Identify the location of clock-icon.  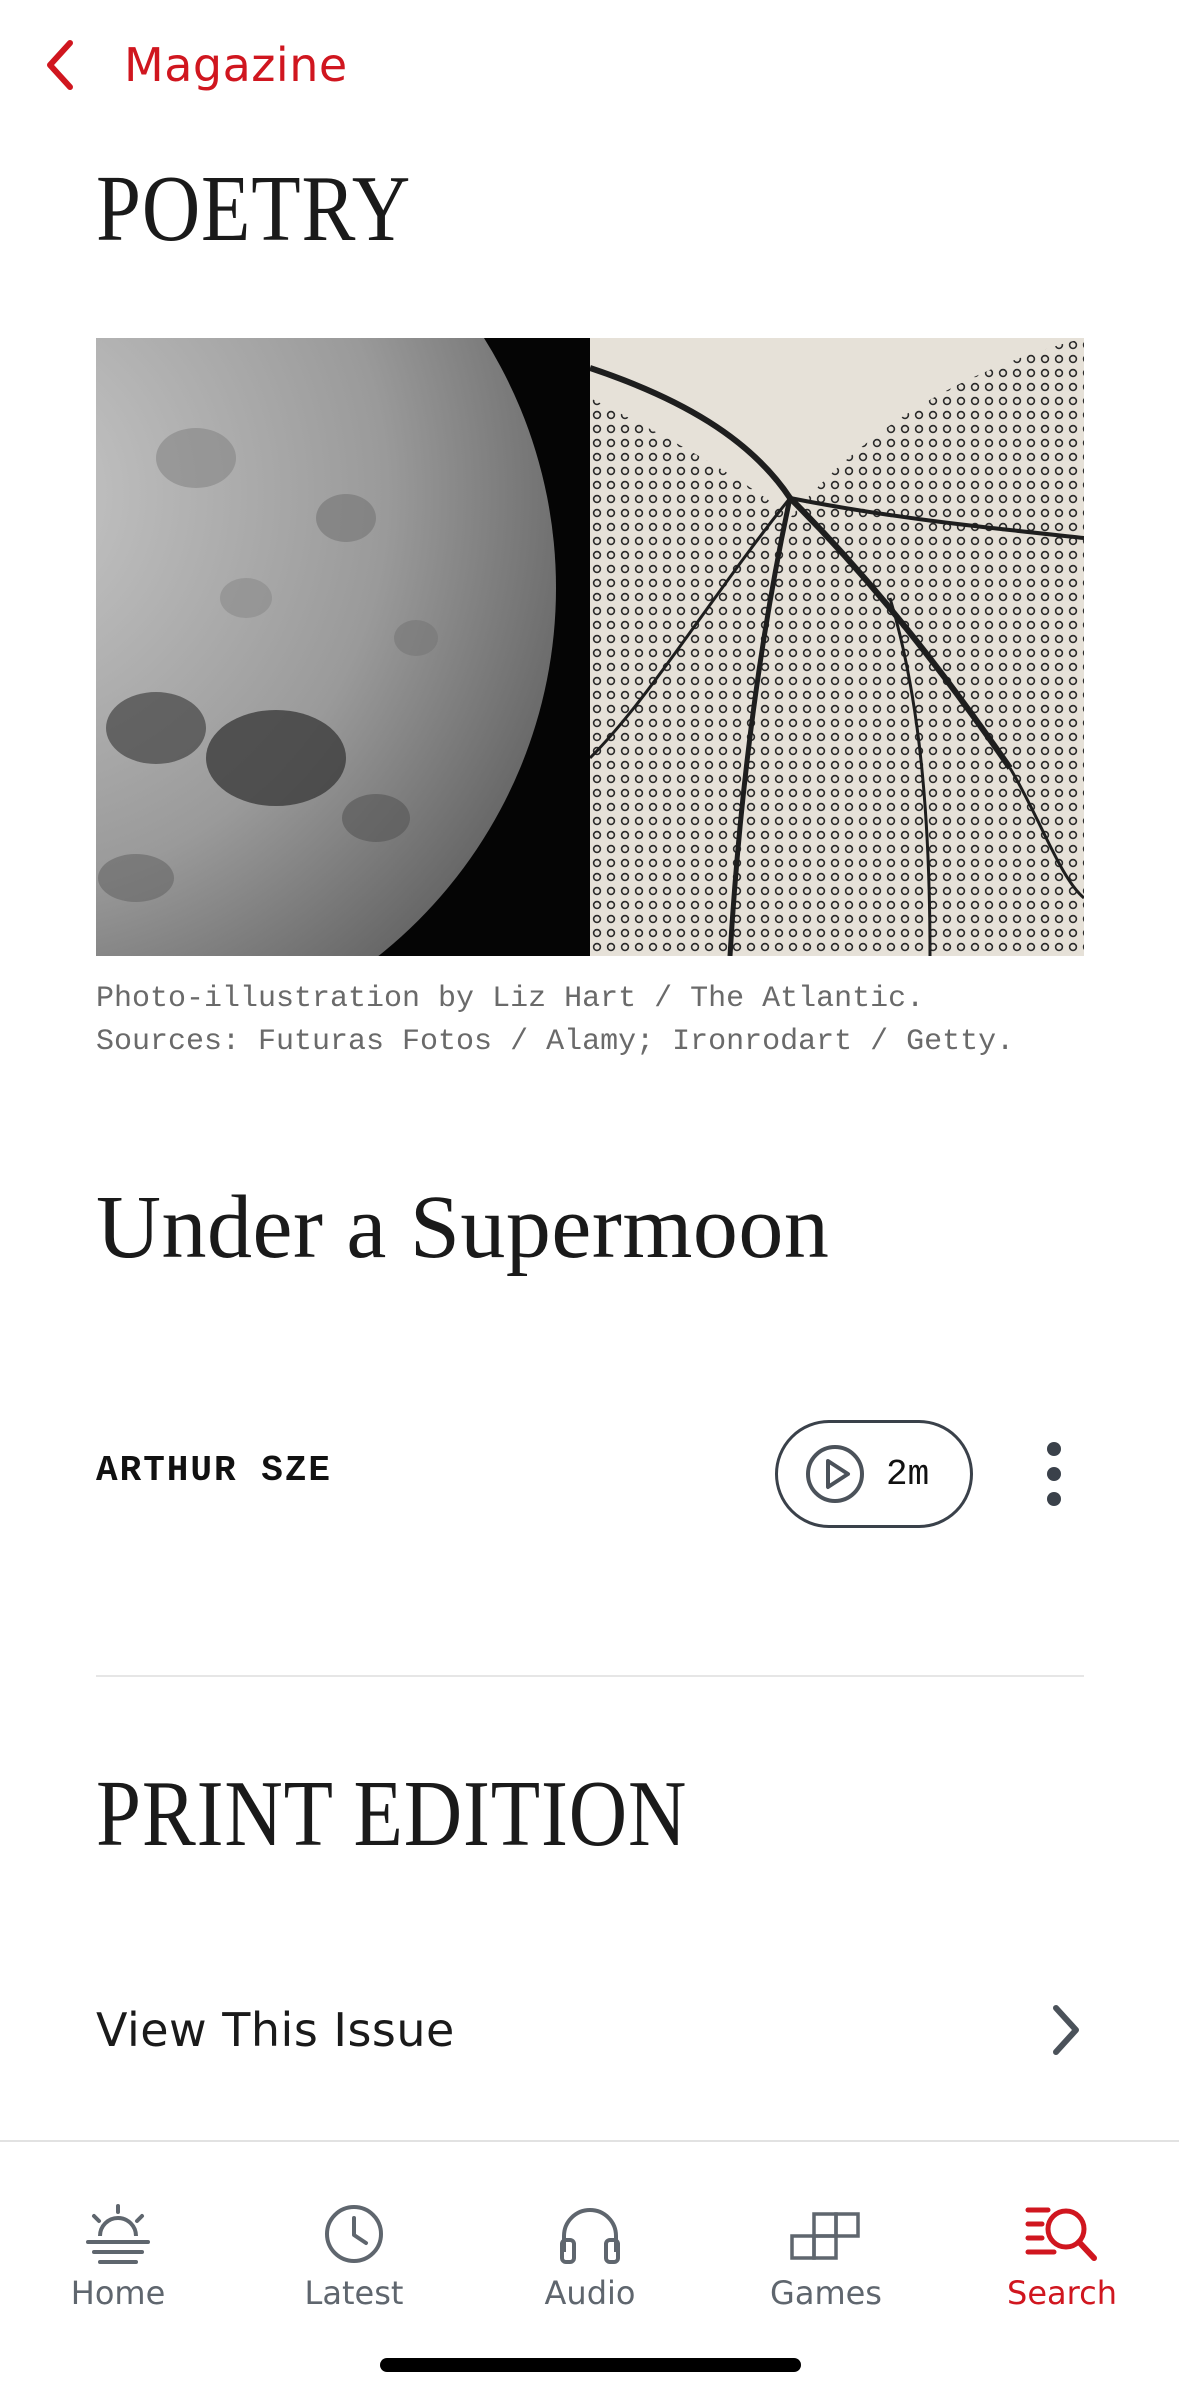
(354, 2234).